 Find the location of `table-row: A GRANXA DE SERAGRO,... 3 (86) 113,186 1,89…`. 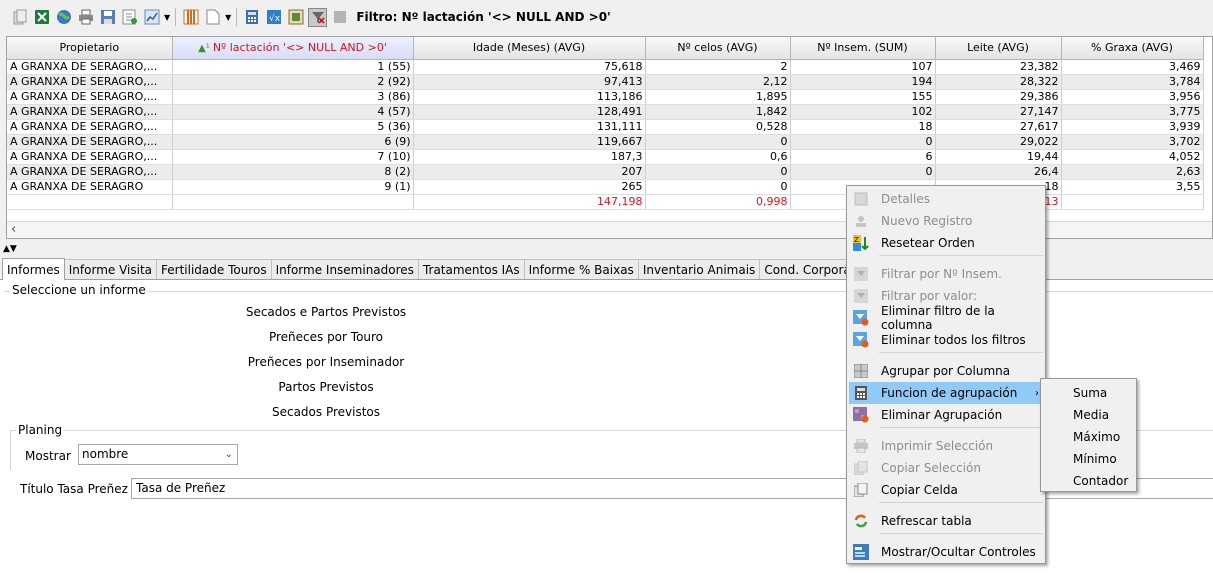

table-row: A GRANXA DE SERAGRO,... 3 (86) 113,186 1,89… is located at coordinates (605, 97).